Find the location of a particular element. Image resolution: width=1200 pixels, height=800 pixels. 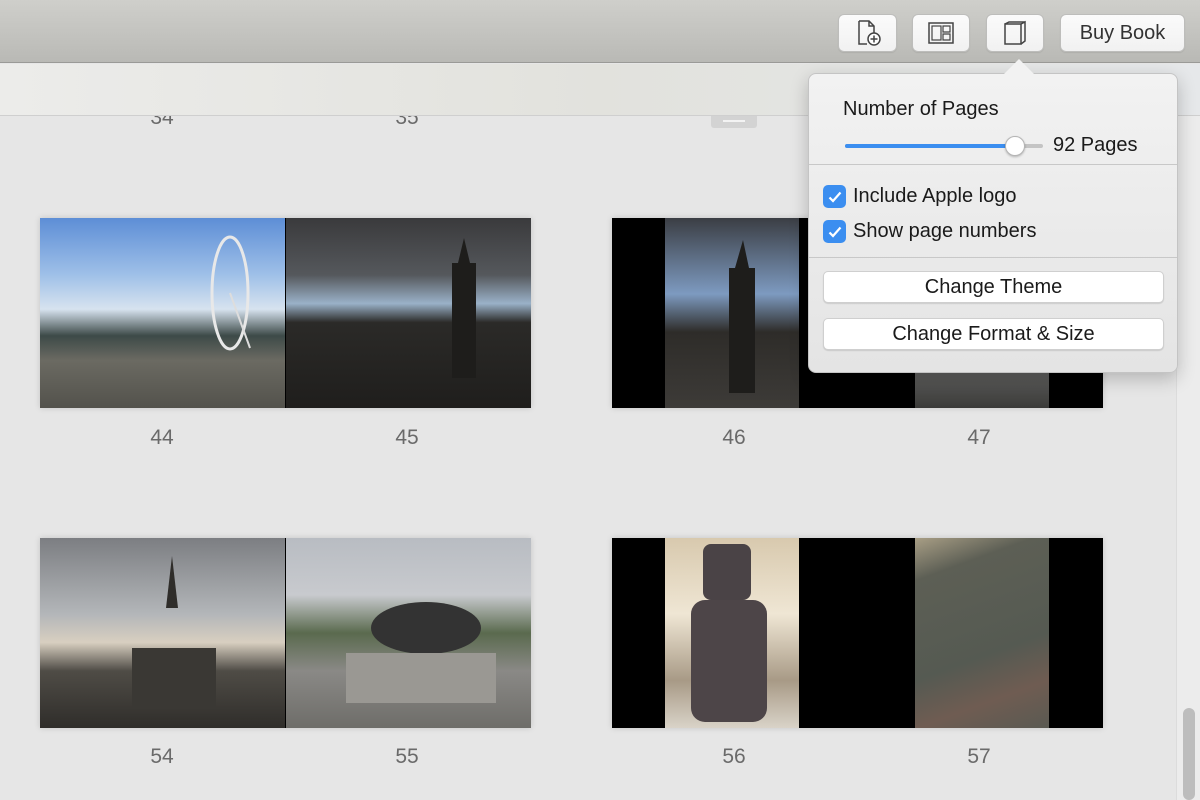

checkbox-label: Include Apple logo is located at coordinates (935, 196).